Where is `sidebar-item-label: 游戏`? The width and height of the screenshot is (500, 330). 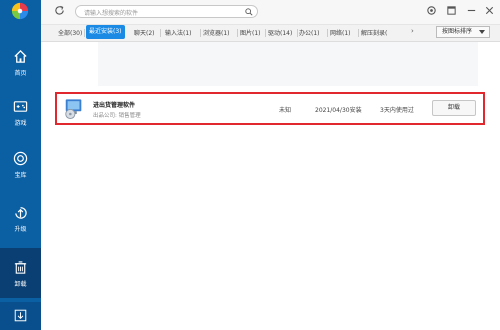 sidebar-item-label: 游戏 is located at coordinates (20, 123).